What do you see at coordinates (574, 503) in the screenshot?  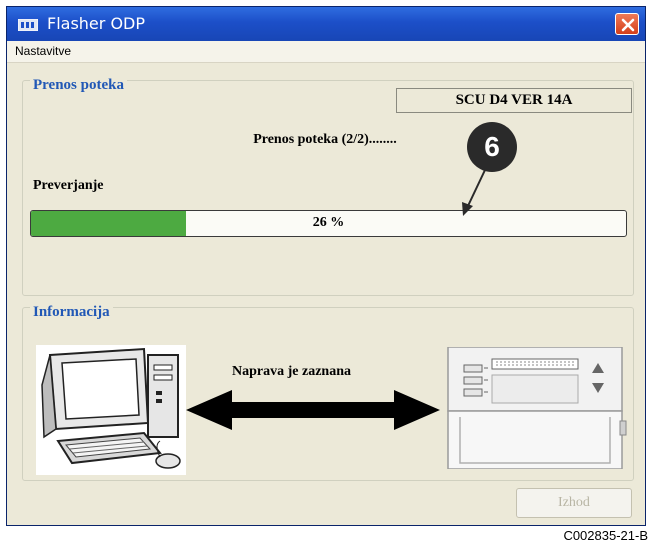 I see `exit-button: Izhod` at bounding box center [574, 503].